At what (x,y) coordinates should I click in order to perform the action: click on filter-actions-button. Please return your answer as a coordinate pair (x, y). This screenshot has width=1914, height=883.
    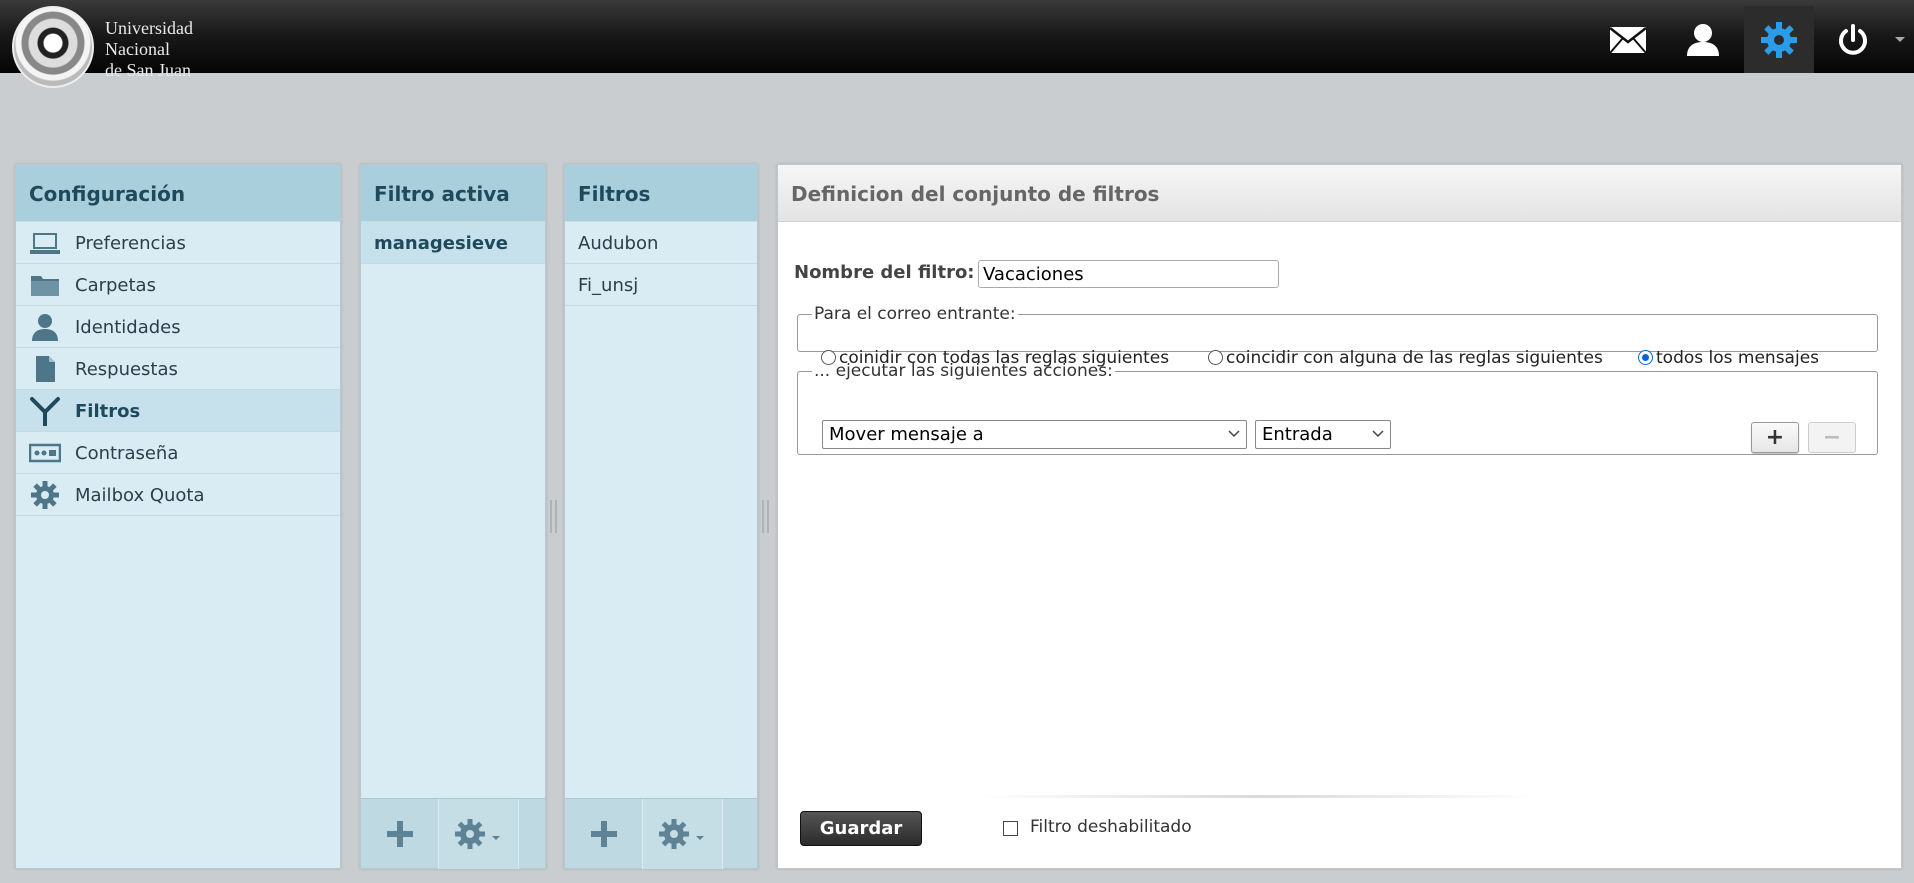
    Looking at the image, I should click on (683, 834).